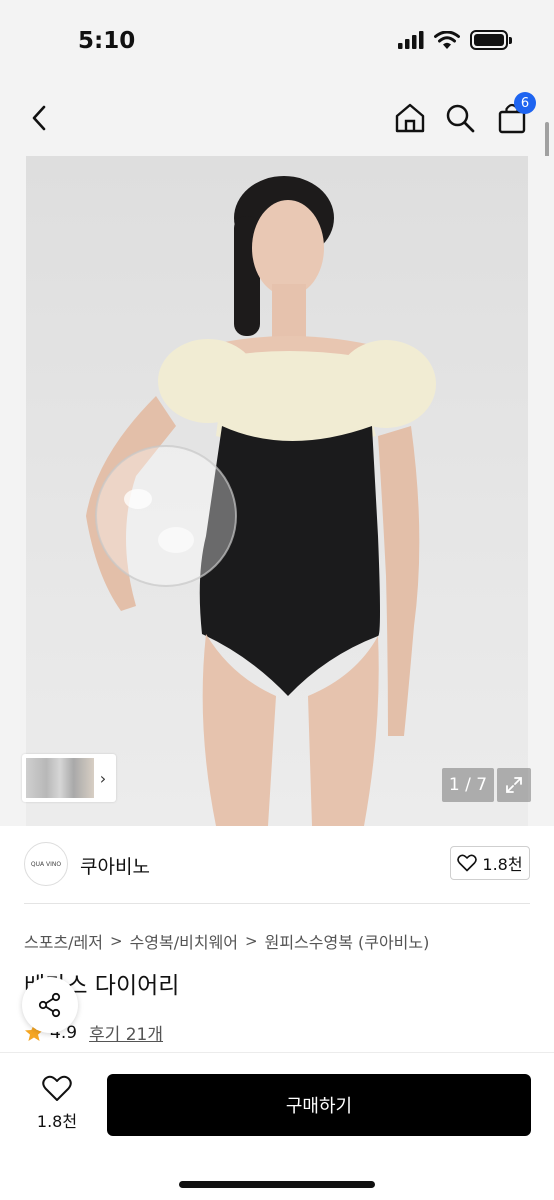 Image resolution: width=554 pixels, height=1200 pixels. I want to click on expand-button, so click(514, 785).